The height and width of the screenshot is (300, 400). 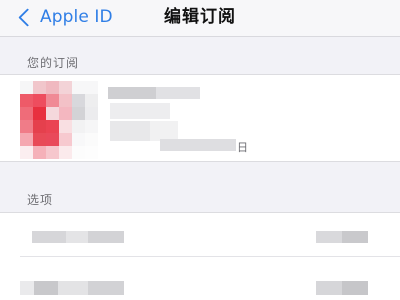 I want to click on navigation-bar: Apple ID 编辑订阅, so click(x=200, y=18).